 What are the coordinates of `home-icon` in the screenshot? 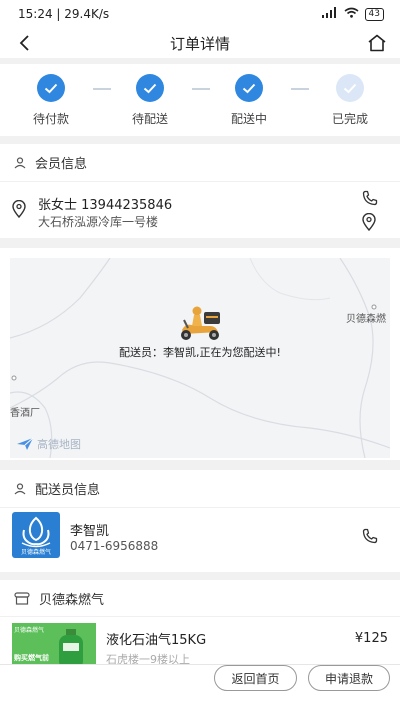 It's located at (377, 43).